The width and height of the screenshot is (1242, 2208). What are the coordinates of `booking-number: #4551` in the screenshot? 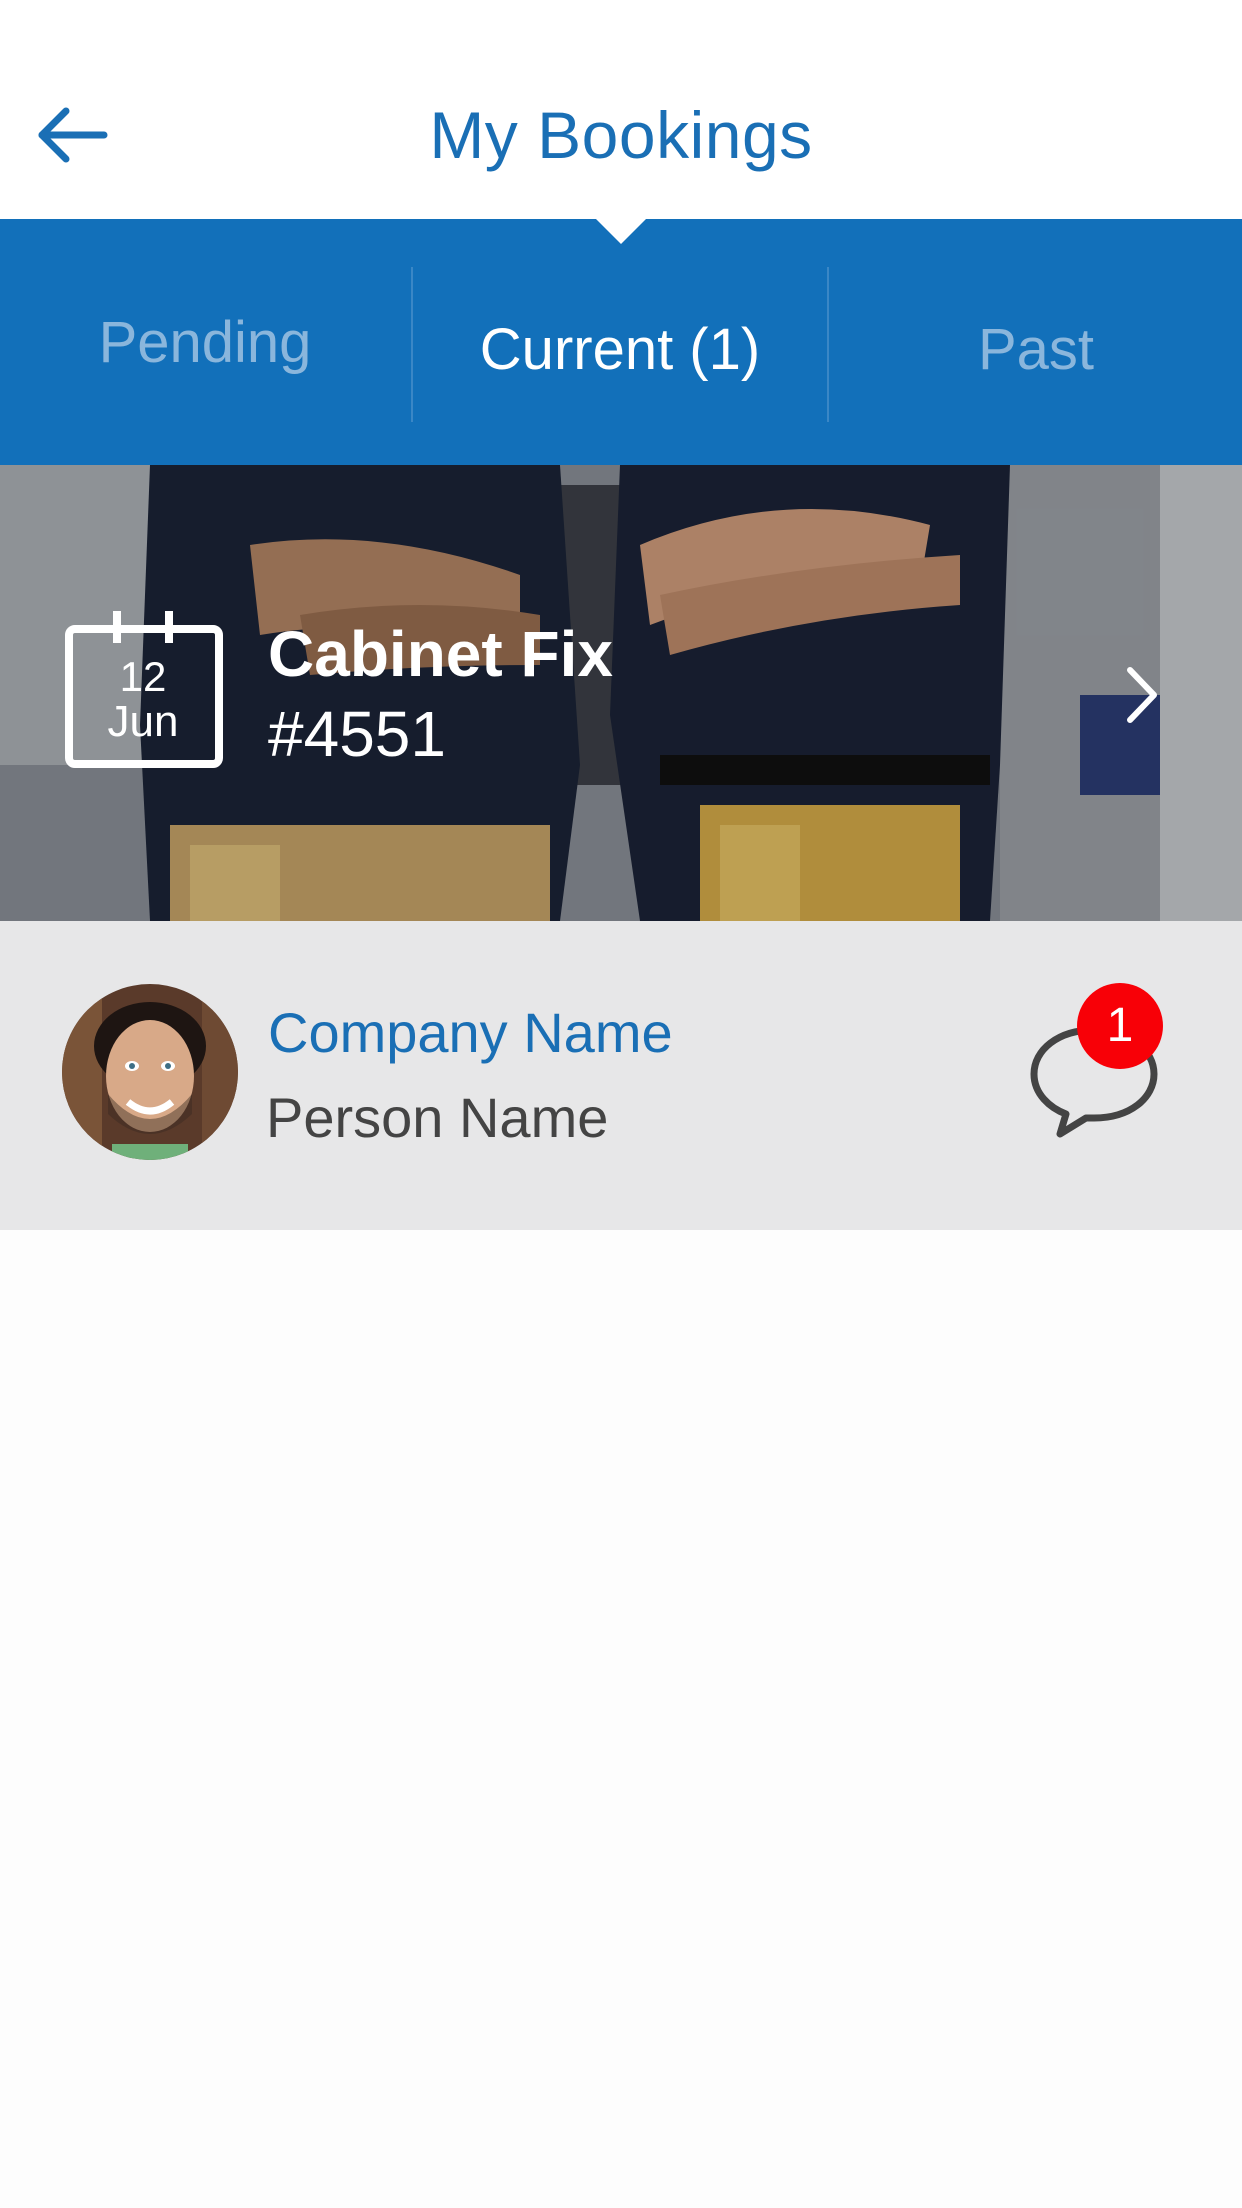 It's located at (357, 734).